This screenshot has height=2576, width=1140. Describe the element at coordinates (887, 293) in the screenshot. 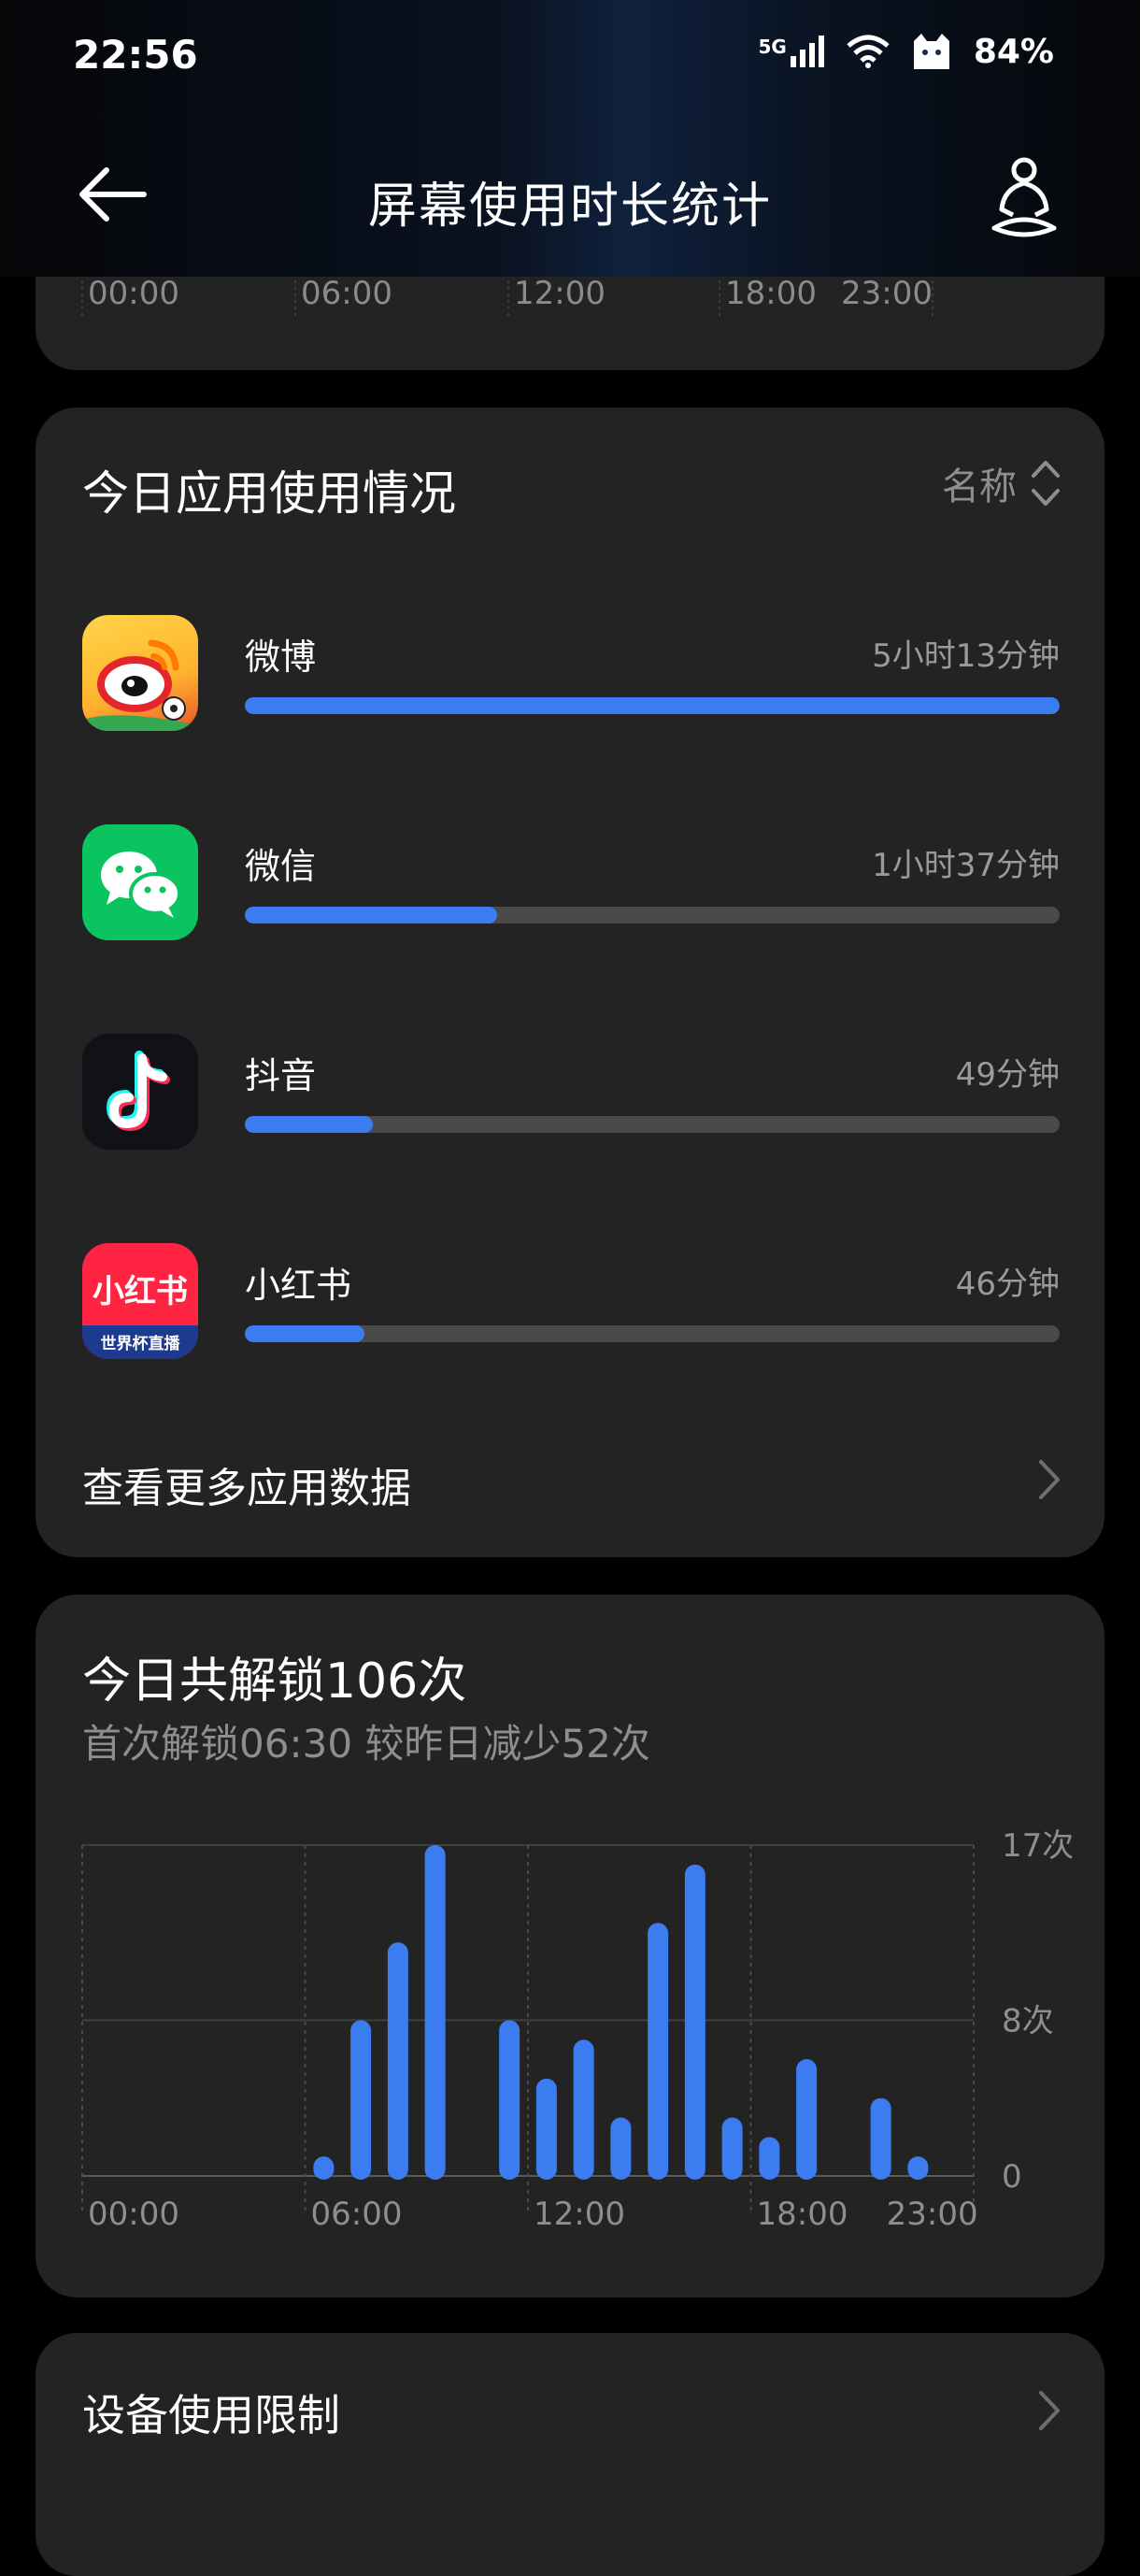

I see `axis-label-2300: 23:00` at that location.